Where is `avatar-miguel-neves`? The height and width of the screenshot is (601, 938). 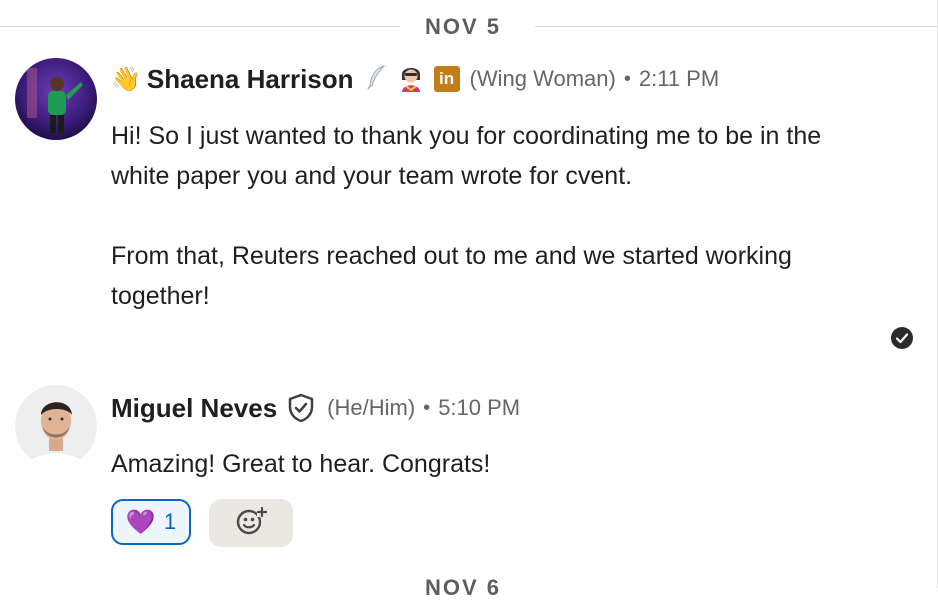 avatar-miguel-neves is located at coordinates (56, 426).